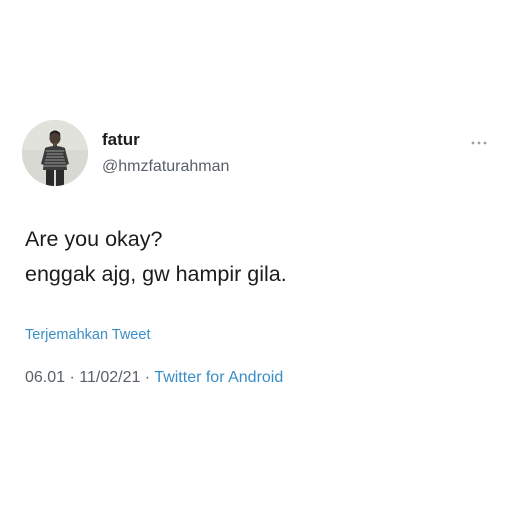 The image size is (512, 512). Describe the element at coordinates (109, 377) in the screenshot. I see `tweet-date: 11/02/21` at that location.